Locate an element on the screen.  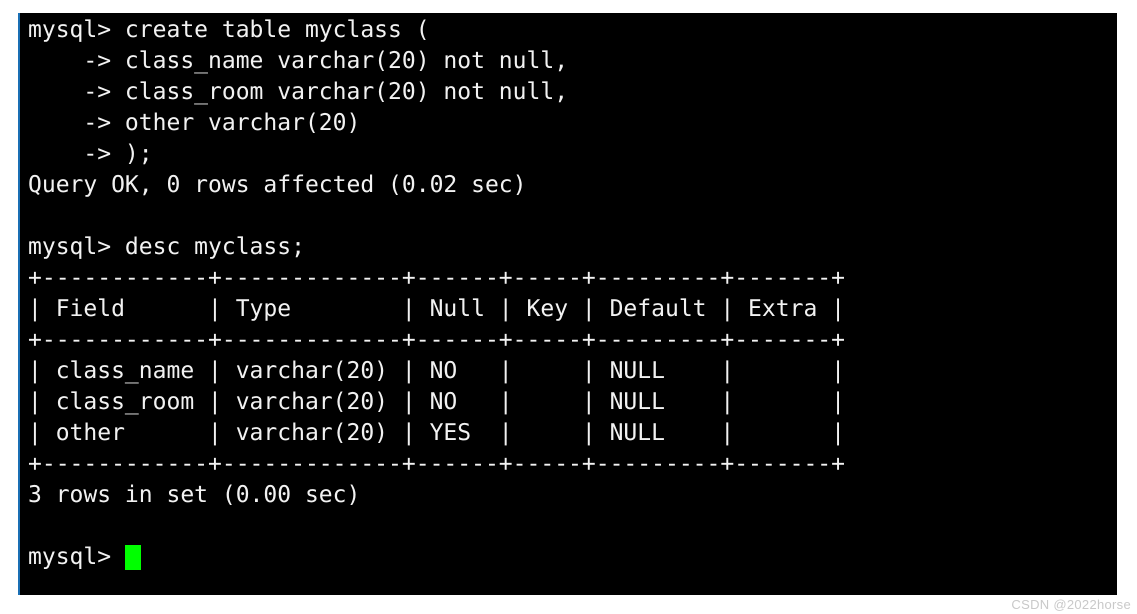
terminal-line-create-start: mysql> create table myclass ( is located at coordinates (229, 30).